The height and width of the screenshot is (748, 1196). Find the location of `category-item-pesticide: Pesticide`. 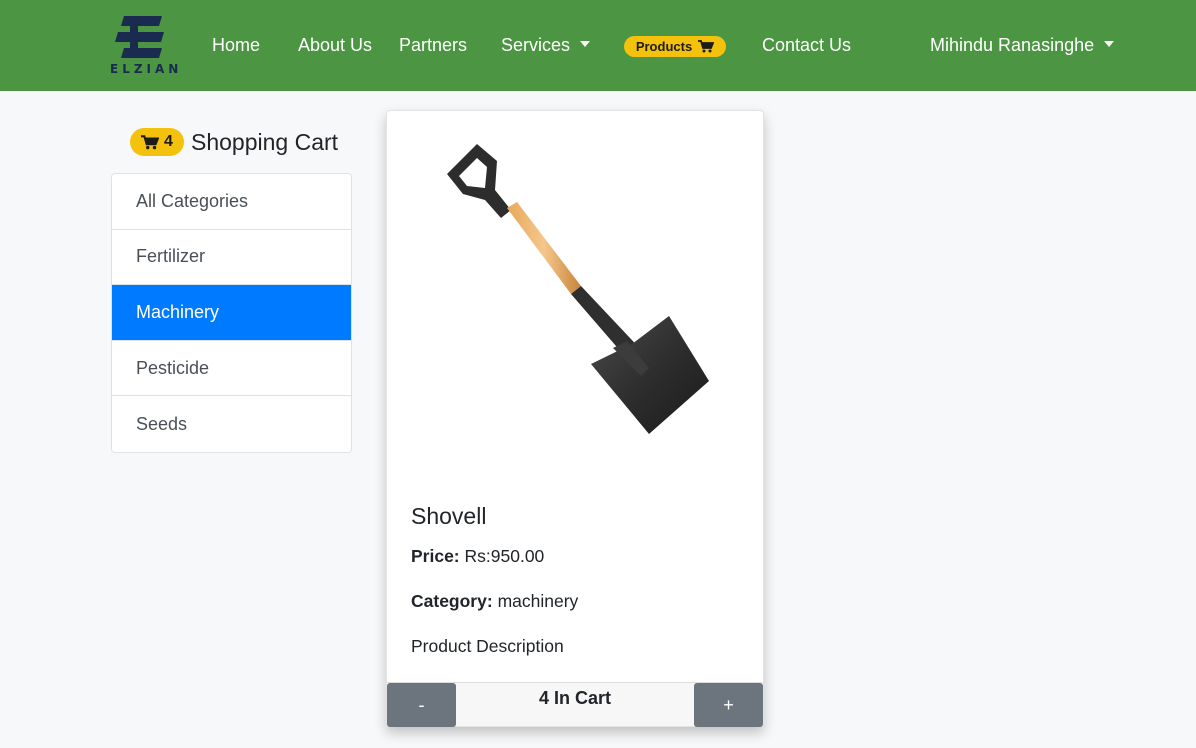

category-item-pesticide: Pesticide is located at coordinates (231, 368).